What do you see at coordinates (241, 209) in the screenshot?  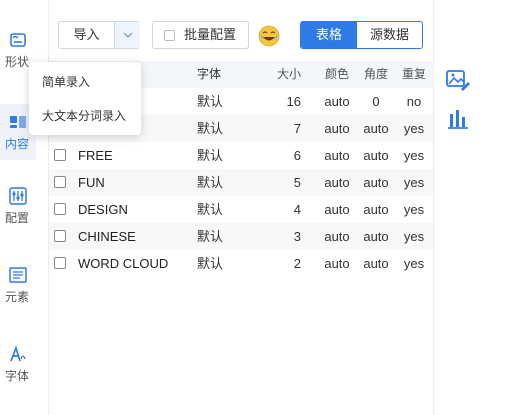 I see `table-row: DESIGN 默认 4 auto auto yes` at bounding box center [241, 209].